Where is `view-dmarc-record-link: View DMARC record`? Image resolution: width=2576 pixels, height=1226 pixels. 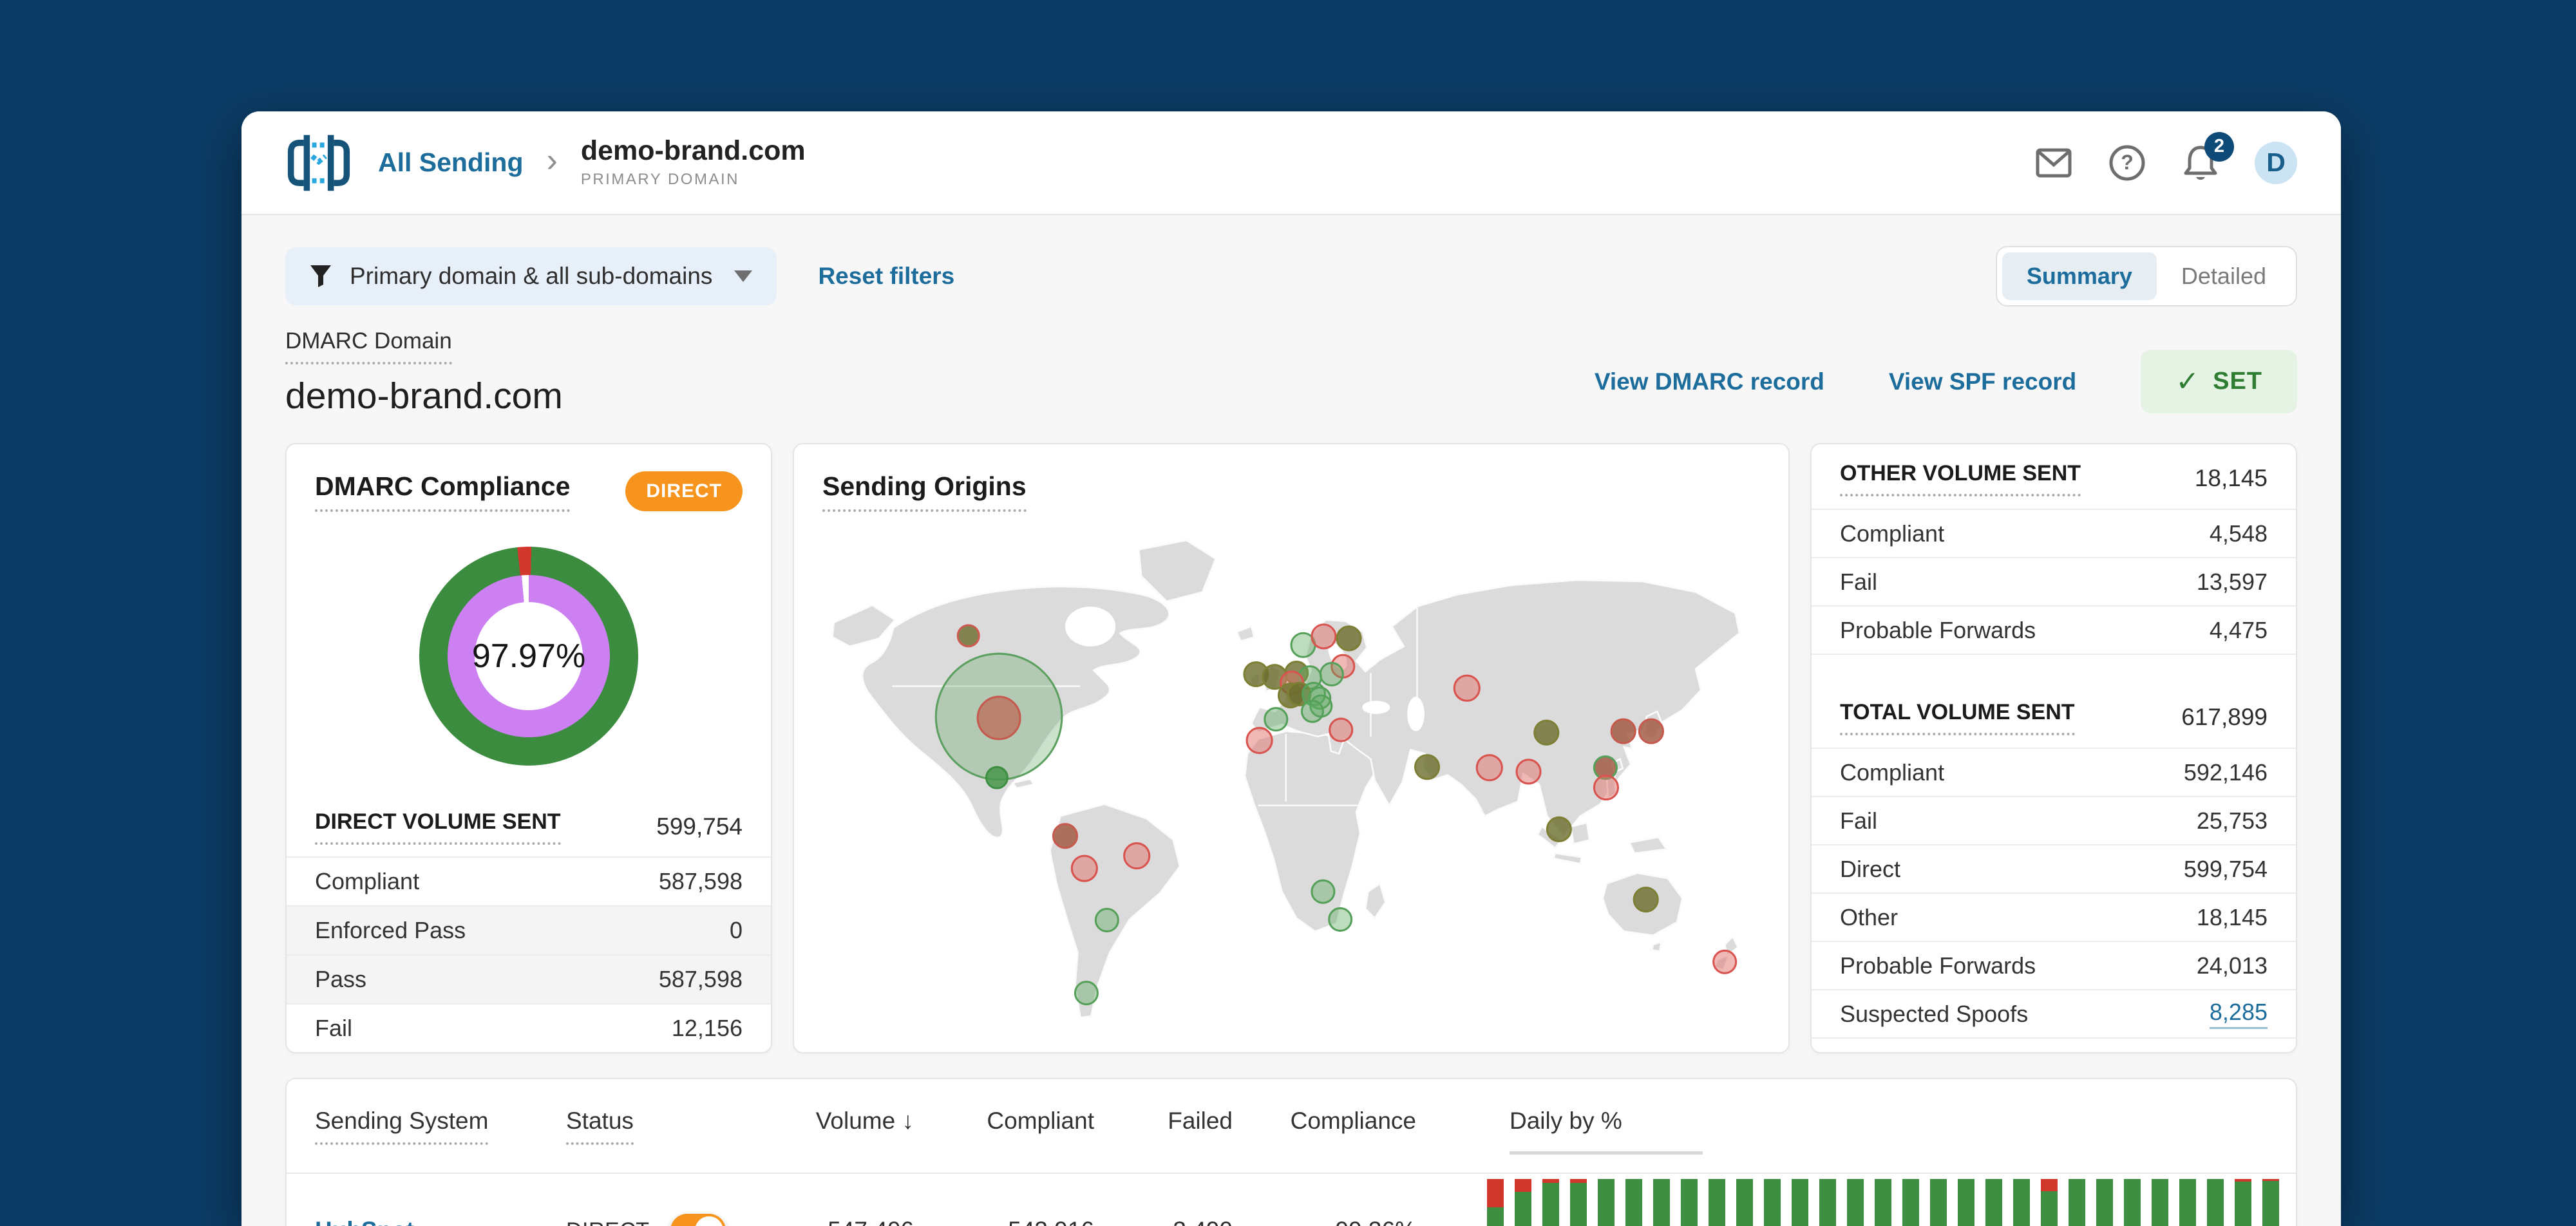 view-dmarc-record-link: View DMARC record is located at coordinates (1709, 382).